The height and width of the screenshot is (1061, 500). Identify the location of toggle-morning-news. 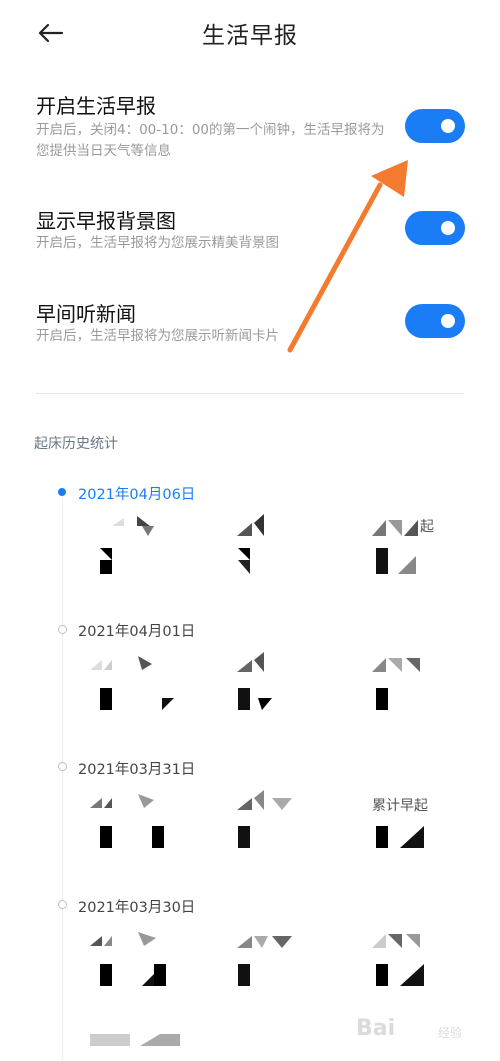
(435, 321).